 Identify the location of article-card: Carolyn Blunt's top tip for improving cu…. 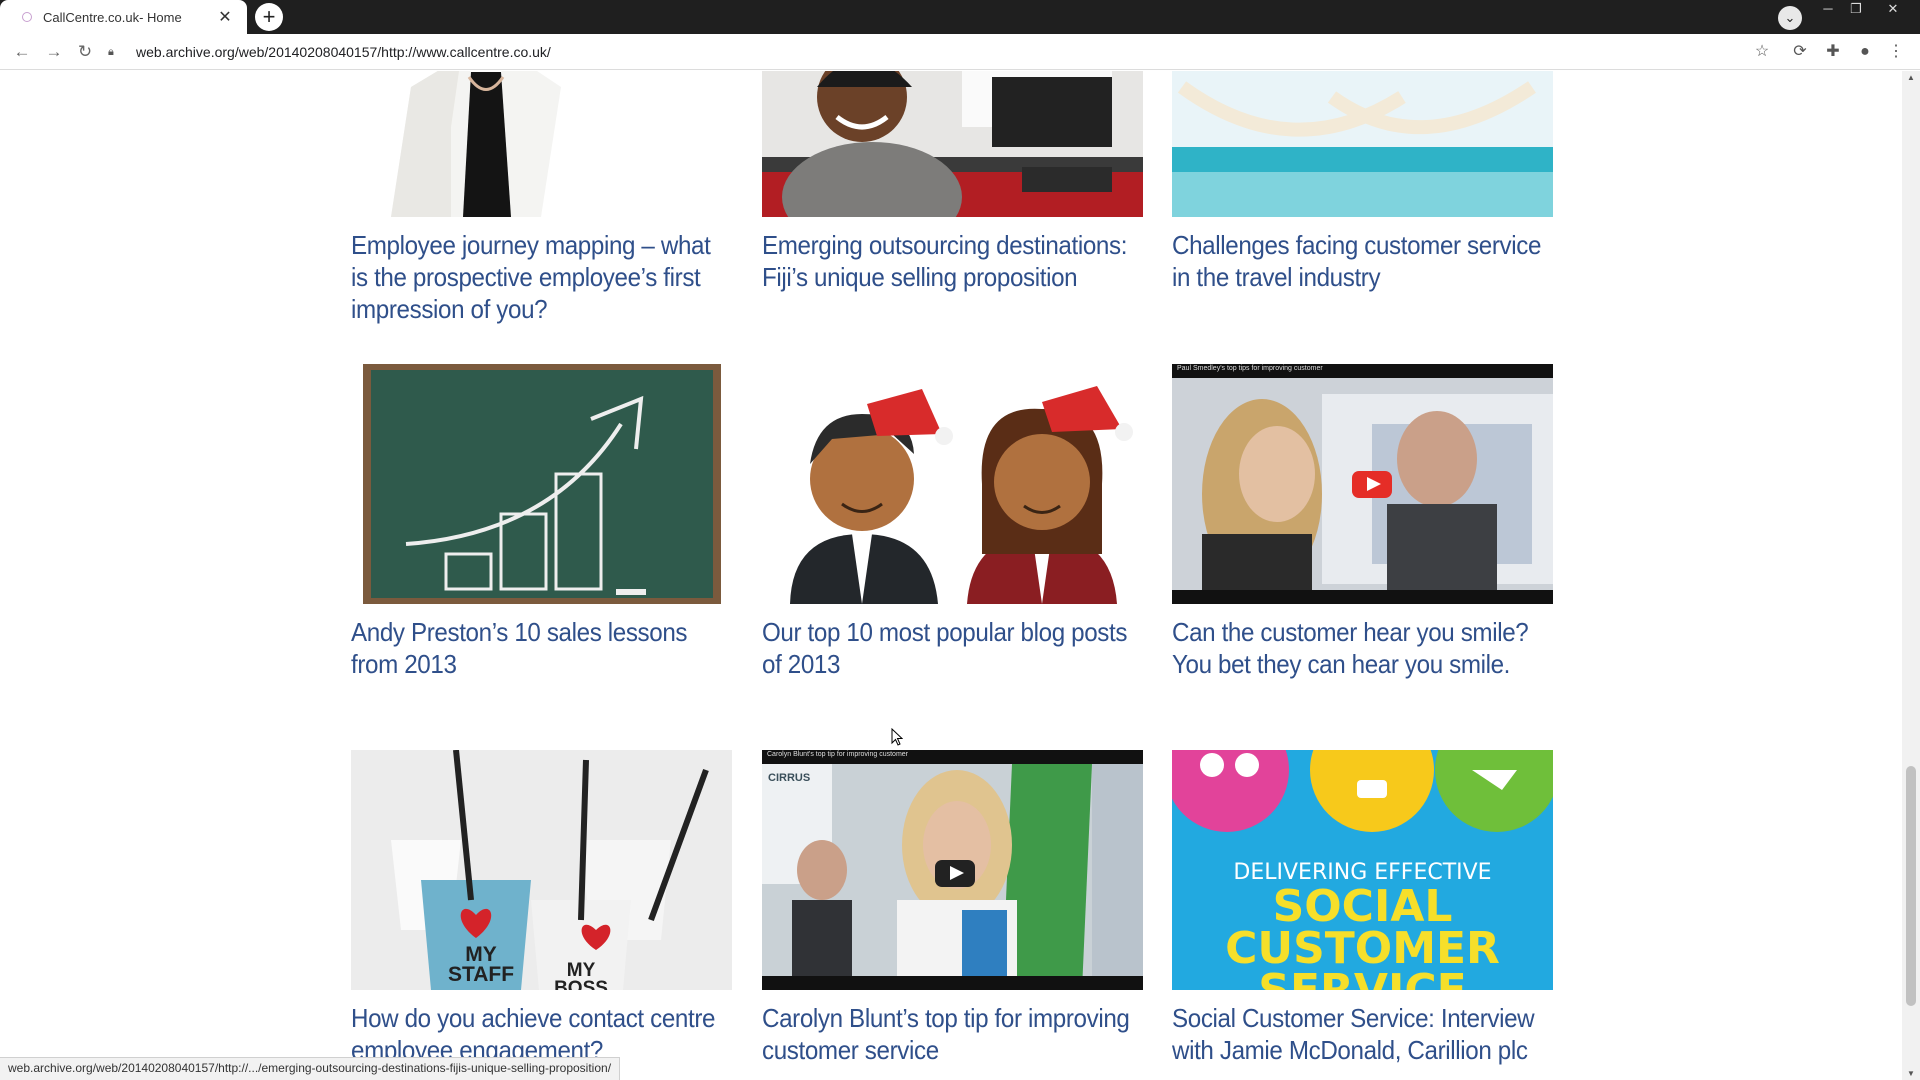
(952, 908).